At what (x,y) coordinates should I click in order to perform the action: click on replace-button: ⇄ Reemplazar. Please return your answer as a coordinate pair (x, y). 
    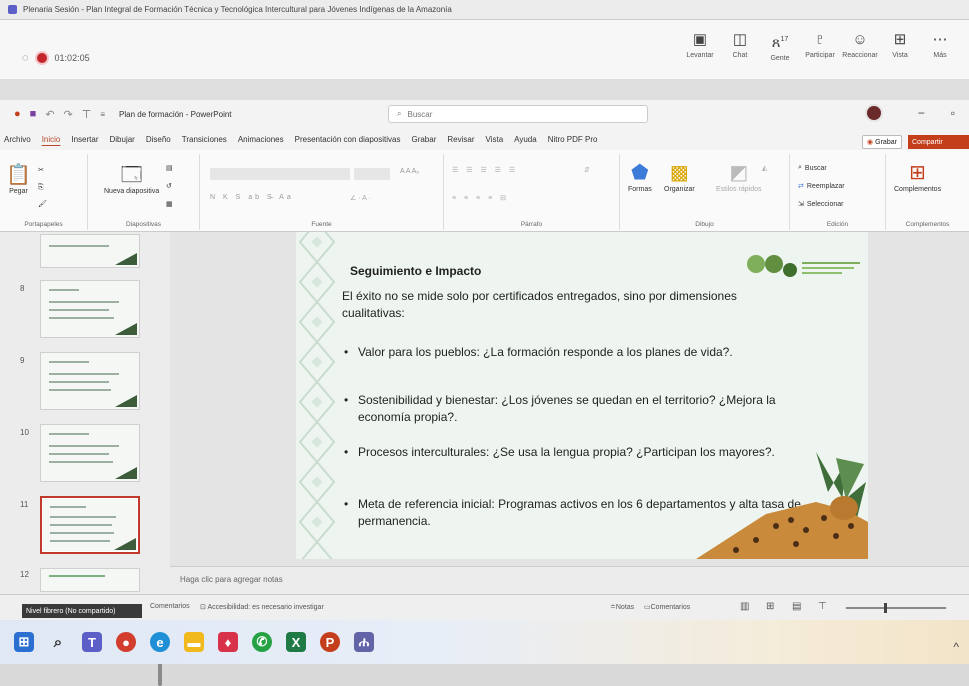
    Looking at the image, I should click on (821, 186).